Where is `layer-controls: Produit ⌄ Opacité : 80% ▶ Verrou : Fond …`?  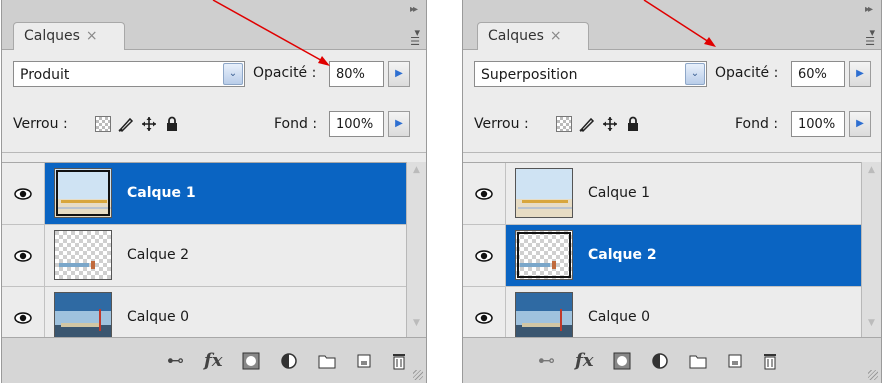 layer-controls: Produit ⌄ Opacité : 80% ▶ Verrou : Fond … is located at coordinates (214, 106).